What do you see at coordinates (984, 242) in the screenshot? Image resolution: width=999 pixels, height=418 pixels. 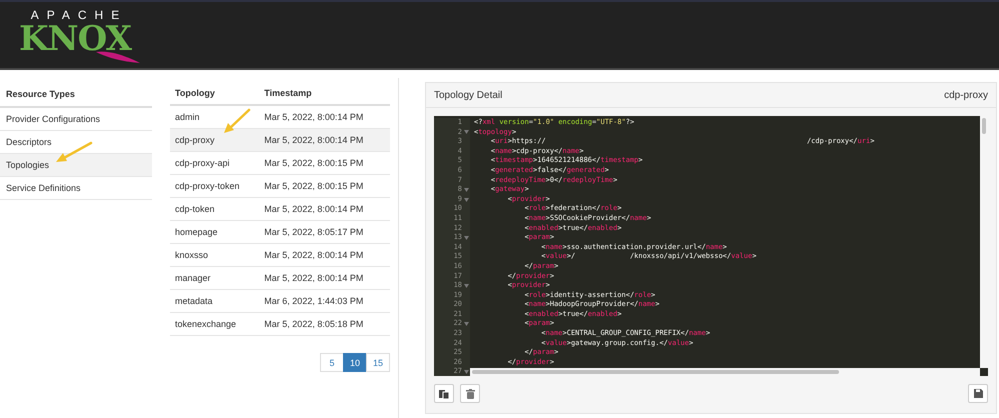 I see `vertical-scrollbar` at bounding box center [984, 242].